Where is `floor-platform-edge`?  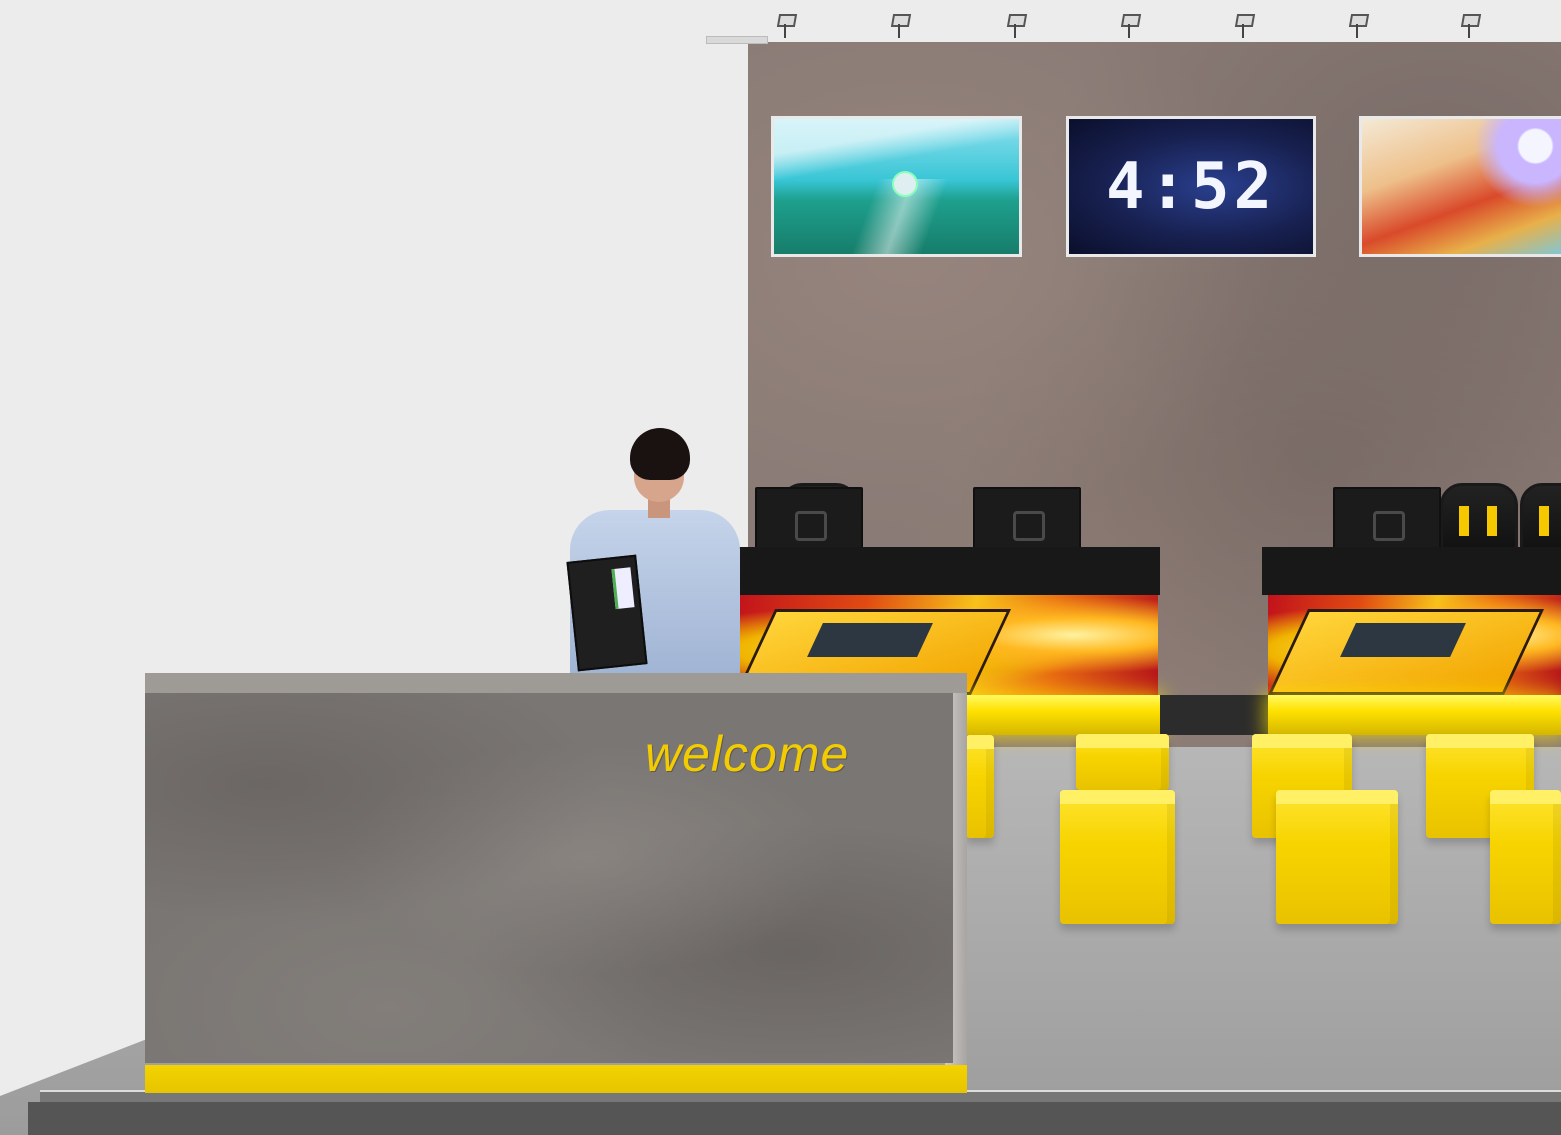 floor-platform-edge is located at coordinates (794, 1118).